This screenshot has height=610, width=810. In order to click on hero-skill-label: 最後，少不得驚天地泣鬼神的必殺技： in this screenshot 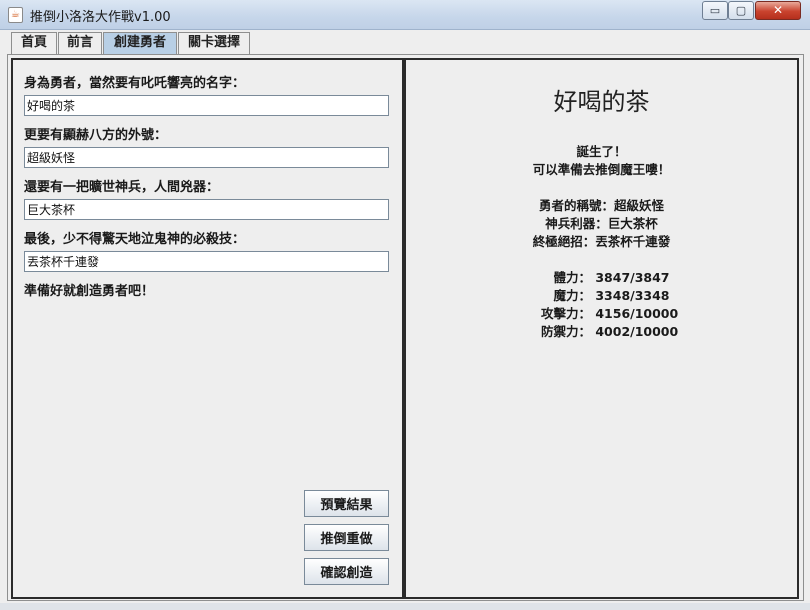, I will do `click(135, 239)`.